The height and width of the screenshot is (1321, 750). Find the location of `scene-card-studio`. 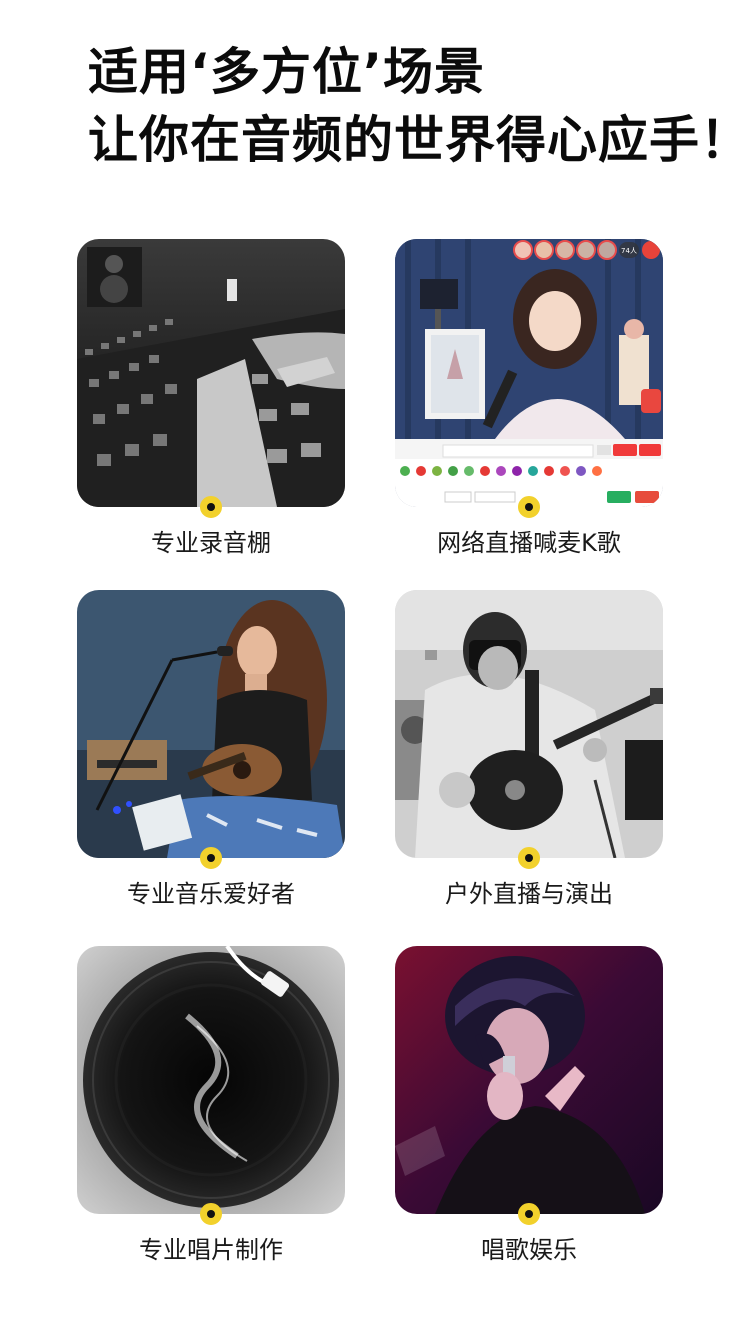

scene-card-studio is located at coordinates (211, 373).